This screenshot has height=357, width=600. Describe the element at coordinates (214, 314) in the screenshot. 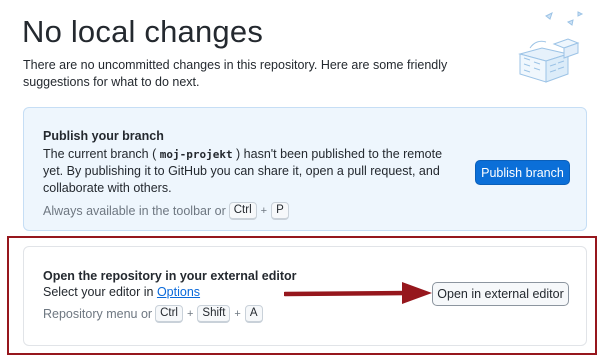

I see `kbd-shift: Shift` at that location.